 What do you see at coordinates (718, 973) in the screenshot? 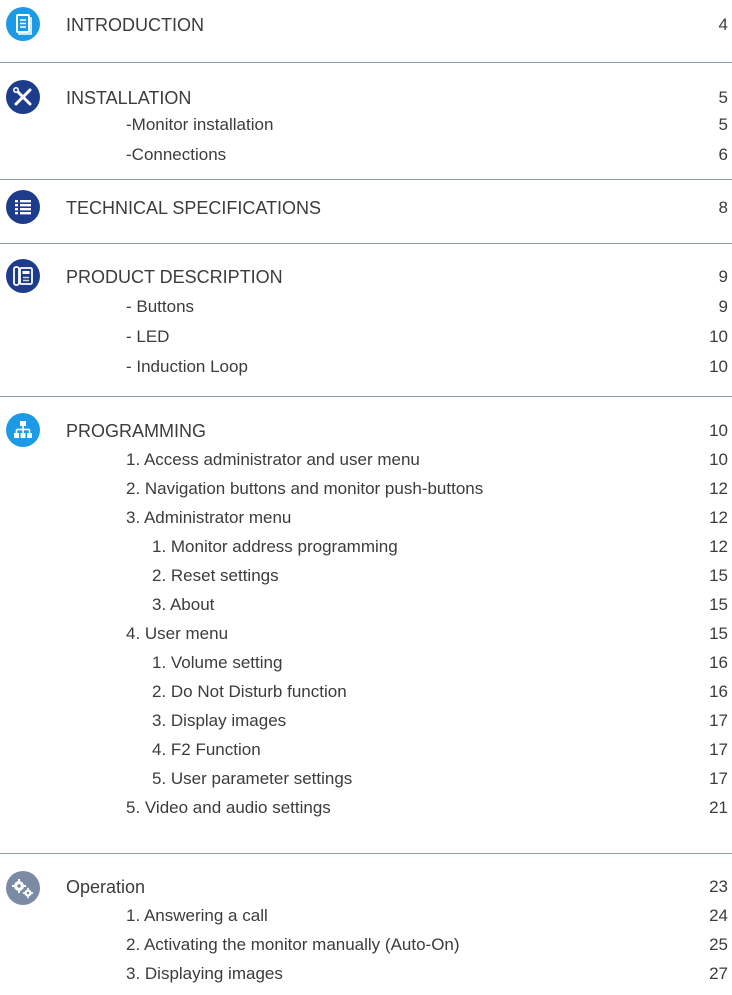
I see `toc-page-number: 27` at bounding box center [718, 973].